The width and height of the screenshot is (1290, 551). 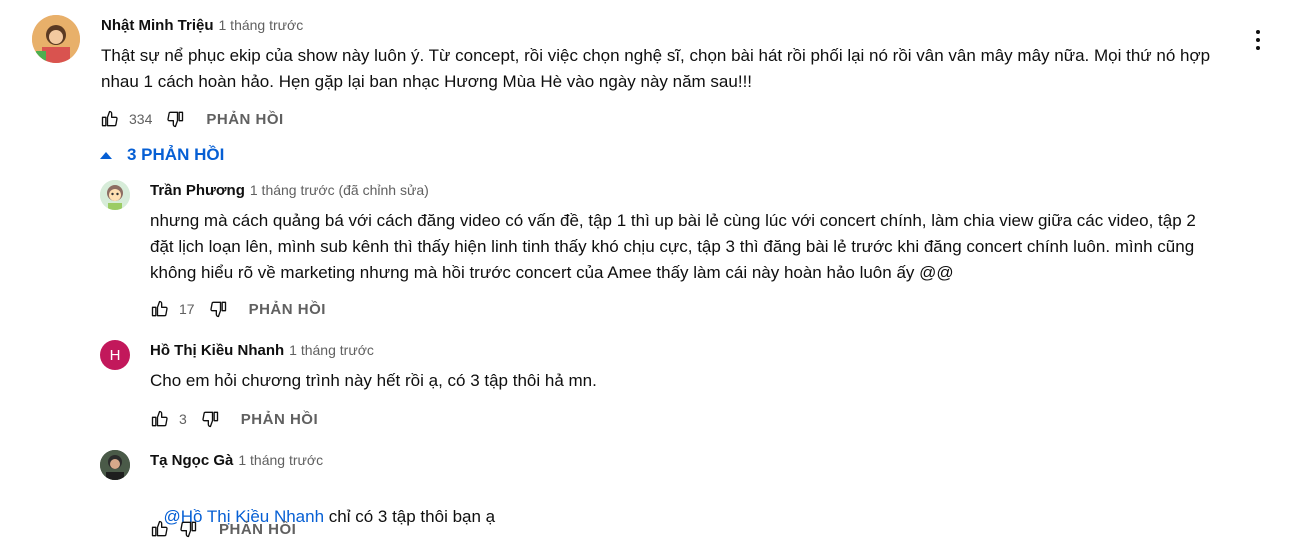 What do you see at coordinates (176, 154) in the screenshot?
I see `replies-toggle-label: 3 PHẢN HỒI` at bounding box center [176, 154].